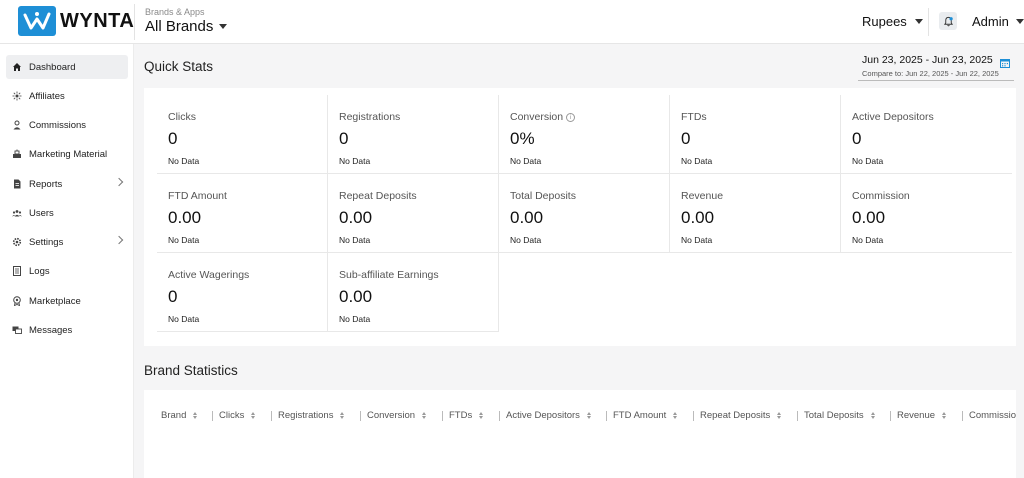 This screenshot has height=478, width=1024. Describe the element at coordinates (413, 292) in the screenshot. I see `stat-card-sub-affiliate-earnings: Sub-affiliate Earnings 0.00 No Data` at that location.